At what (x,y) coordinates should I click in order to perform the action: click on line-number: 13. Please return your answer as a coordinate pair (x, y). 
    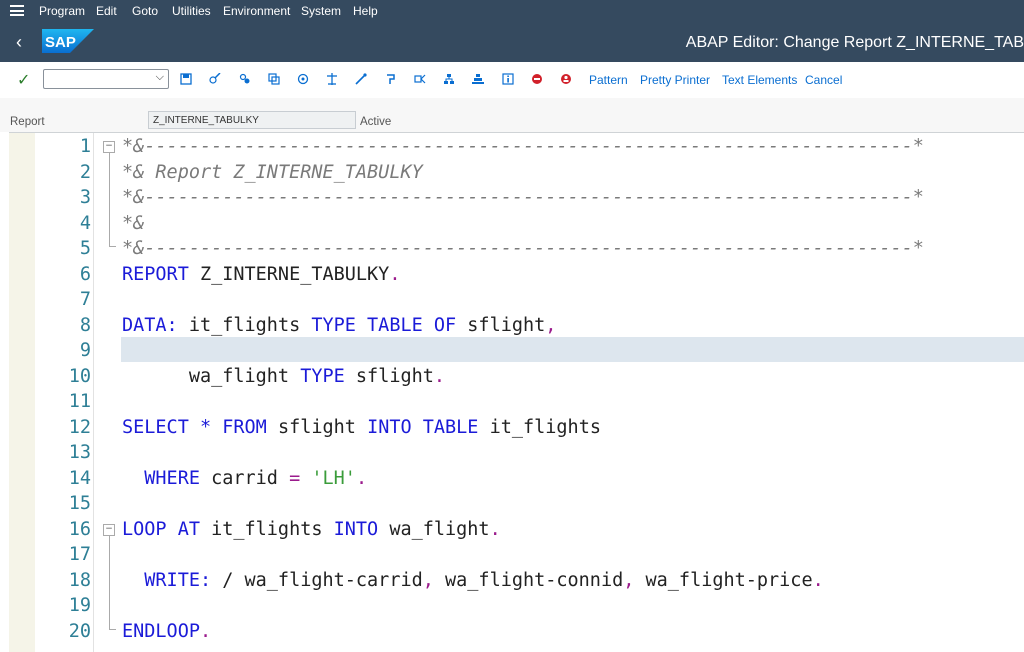
    Looking at the image, I should click on (79, 452).